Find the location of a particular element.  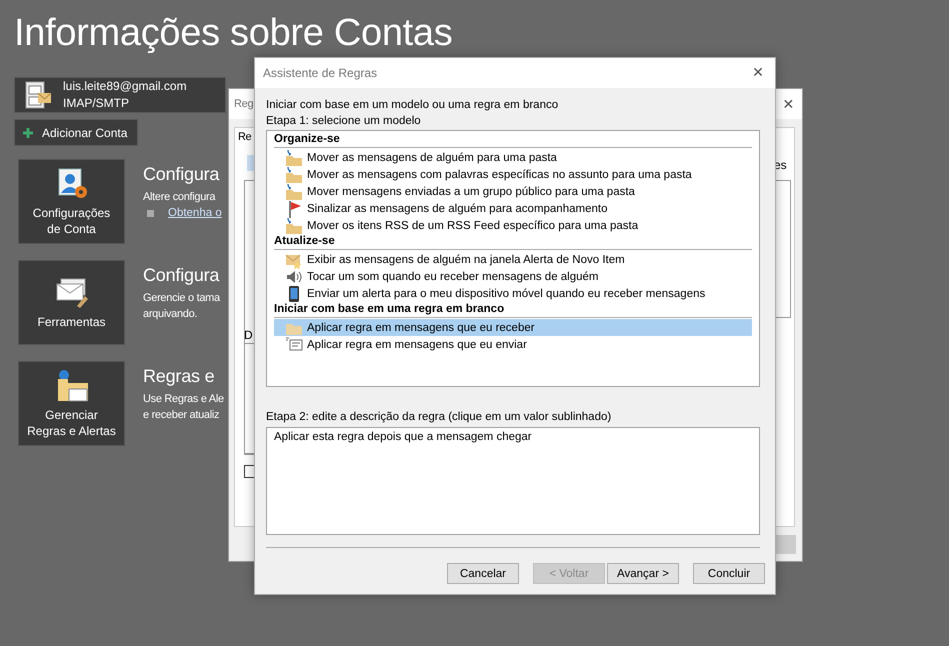

account-email: luis.leite89@gmail.com is located at coordinates (125, 86).